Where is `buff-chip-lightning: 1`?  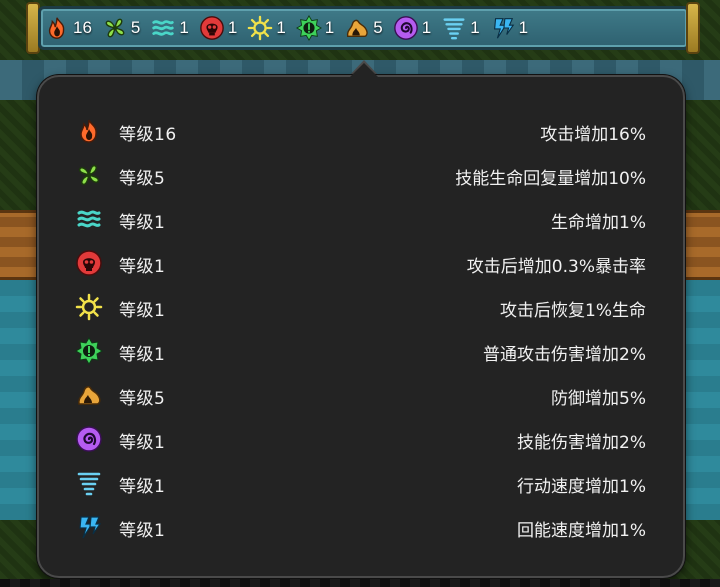 buff-chip-lightning: 1 is located at coordinates (509, 28).